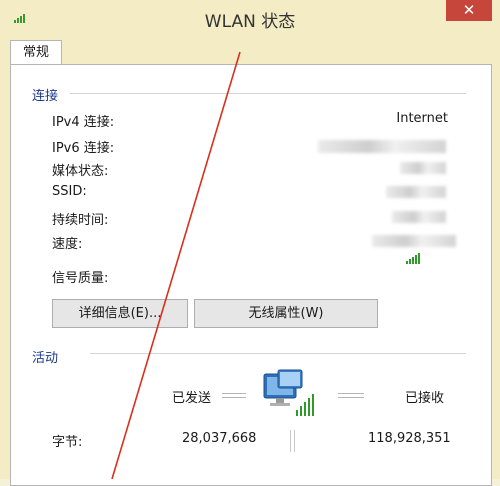 This screenshot has width=500, height=486. I want to click on speed-label: 速度:, so click(67, 244).